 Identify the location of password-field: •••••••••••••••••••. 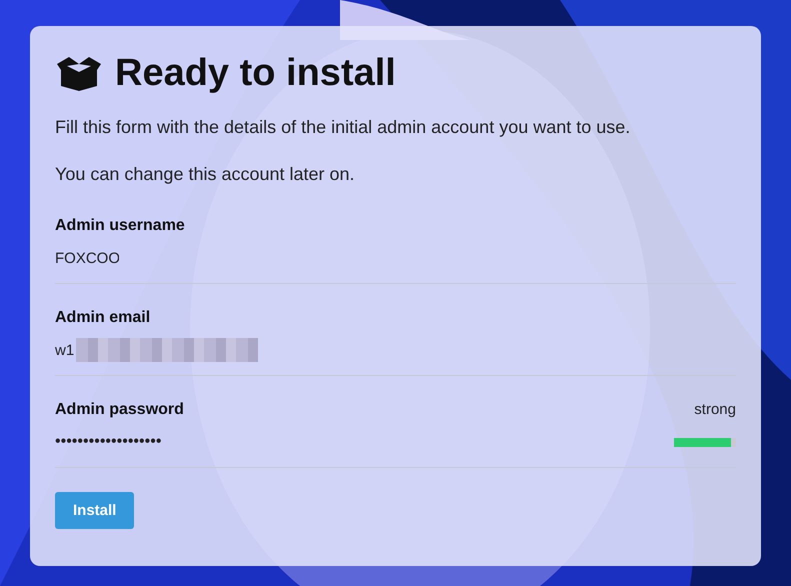
(111, 442).